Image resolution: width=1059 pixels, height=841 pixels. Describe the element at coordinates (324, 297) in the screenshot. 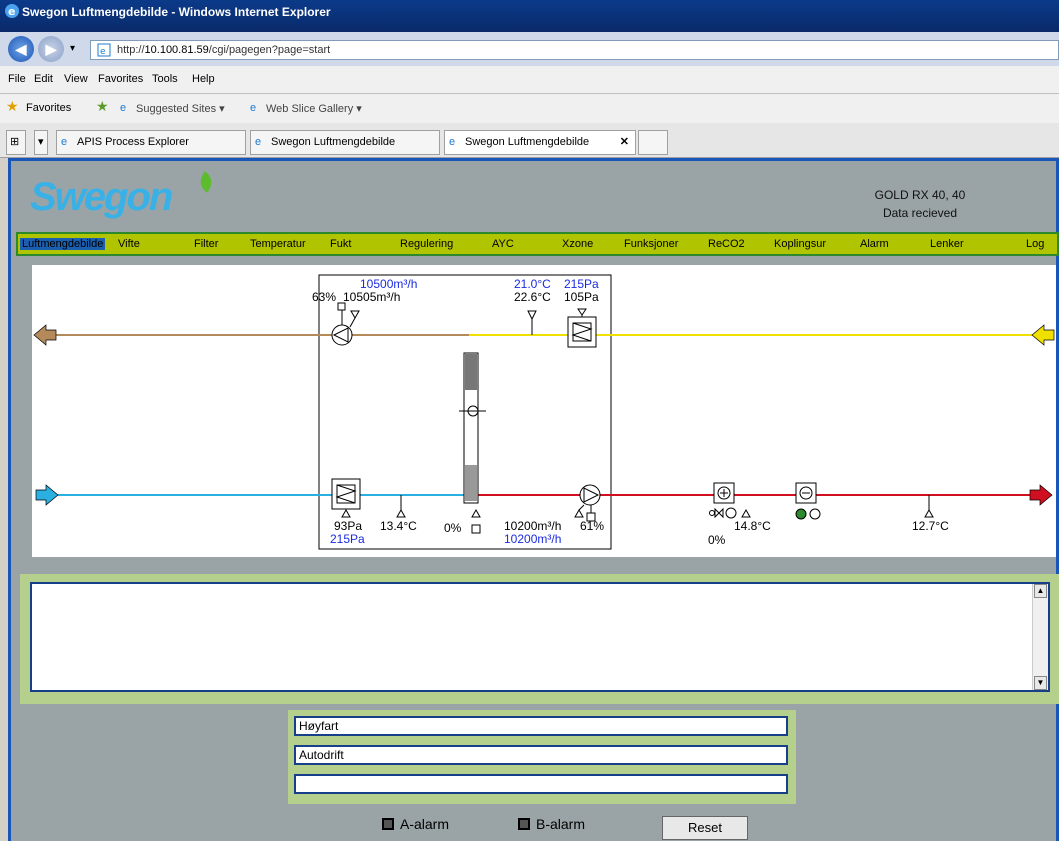

I see `exhaust-fan-speed: 63%` at that location.